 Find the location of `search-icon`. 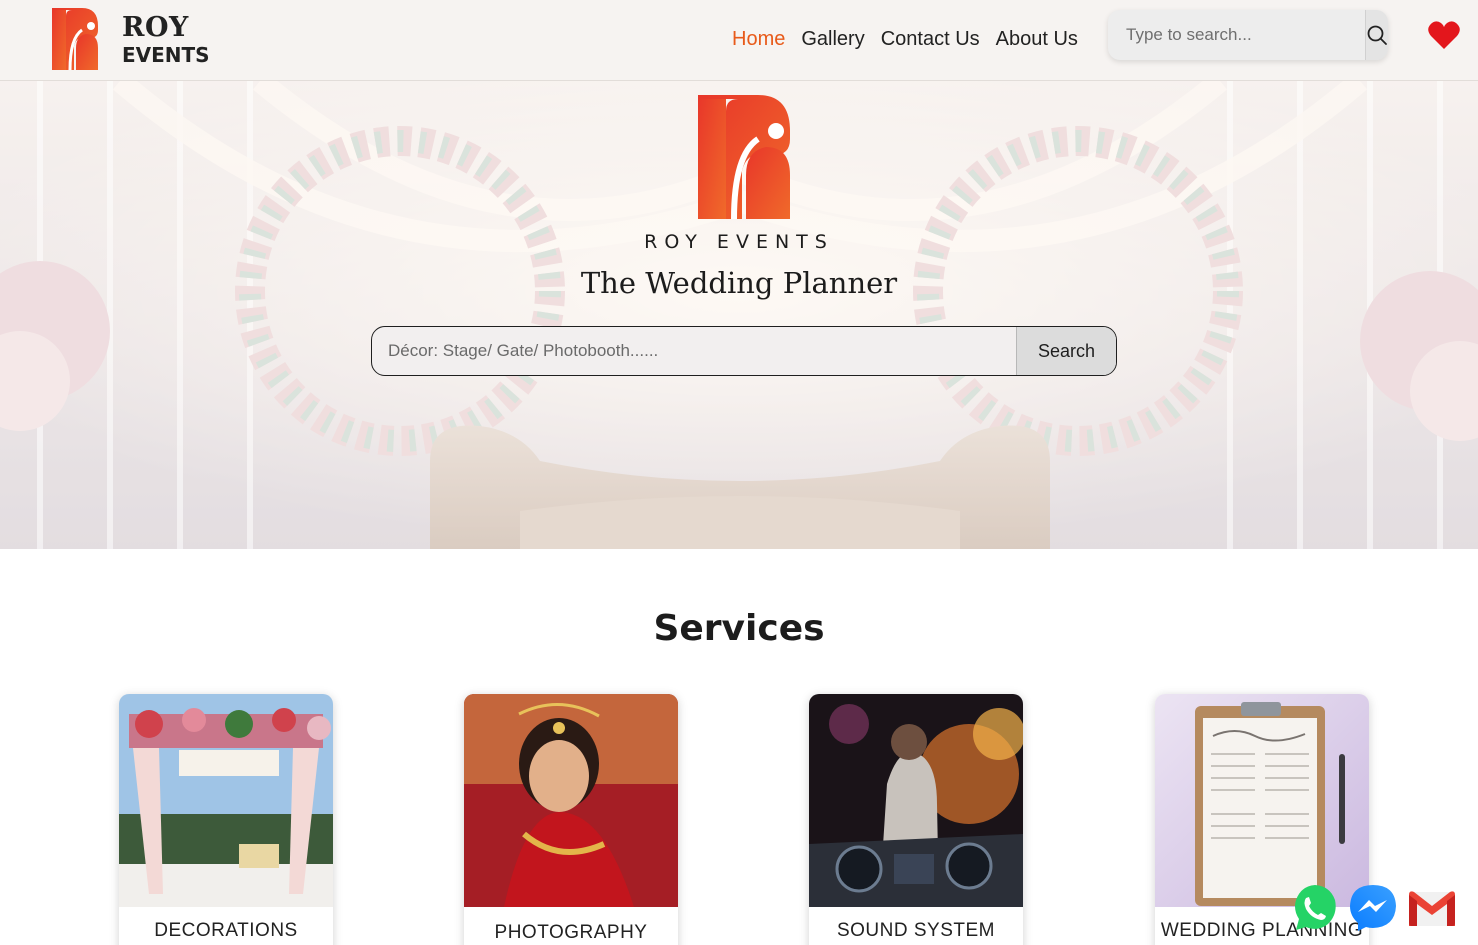

search-icon is located at coordinates (1377, 35).